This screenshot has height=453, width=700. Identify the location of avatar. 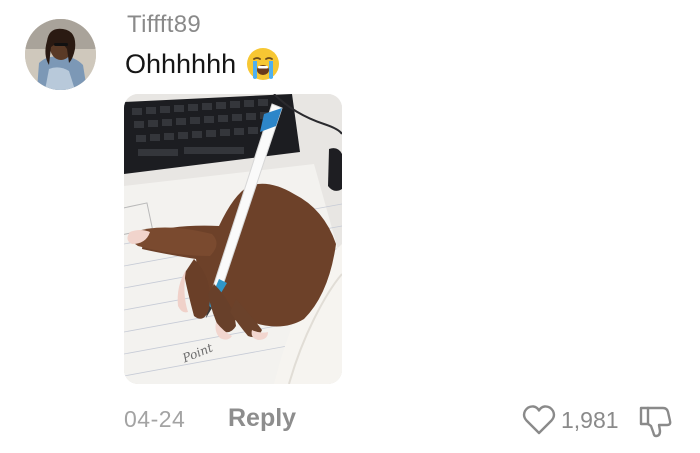
(60, 54).